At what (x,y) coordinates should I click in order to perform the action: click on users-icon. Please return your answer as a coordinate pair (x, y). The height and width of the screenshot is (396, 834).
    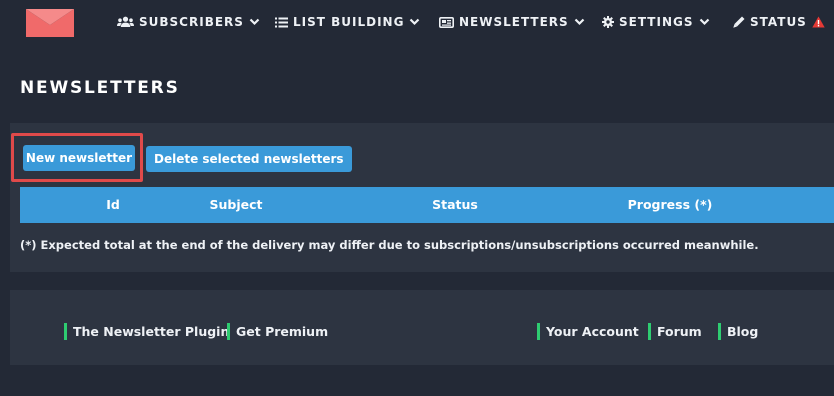
    Looking at the image, I should click on (125, 21).